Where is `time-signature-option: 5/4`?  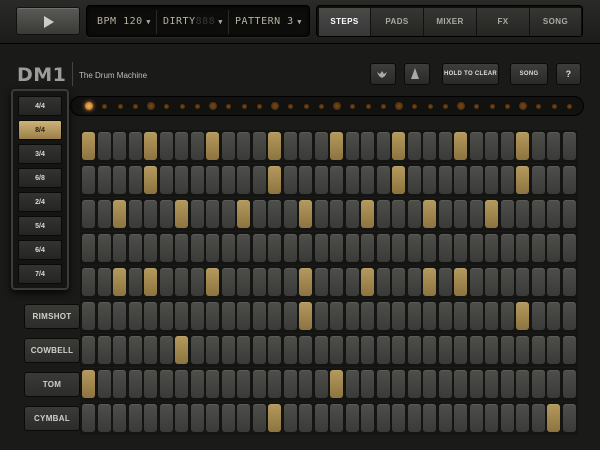 time-signature-option: 5/4 is located at coordinates (40, 226).